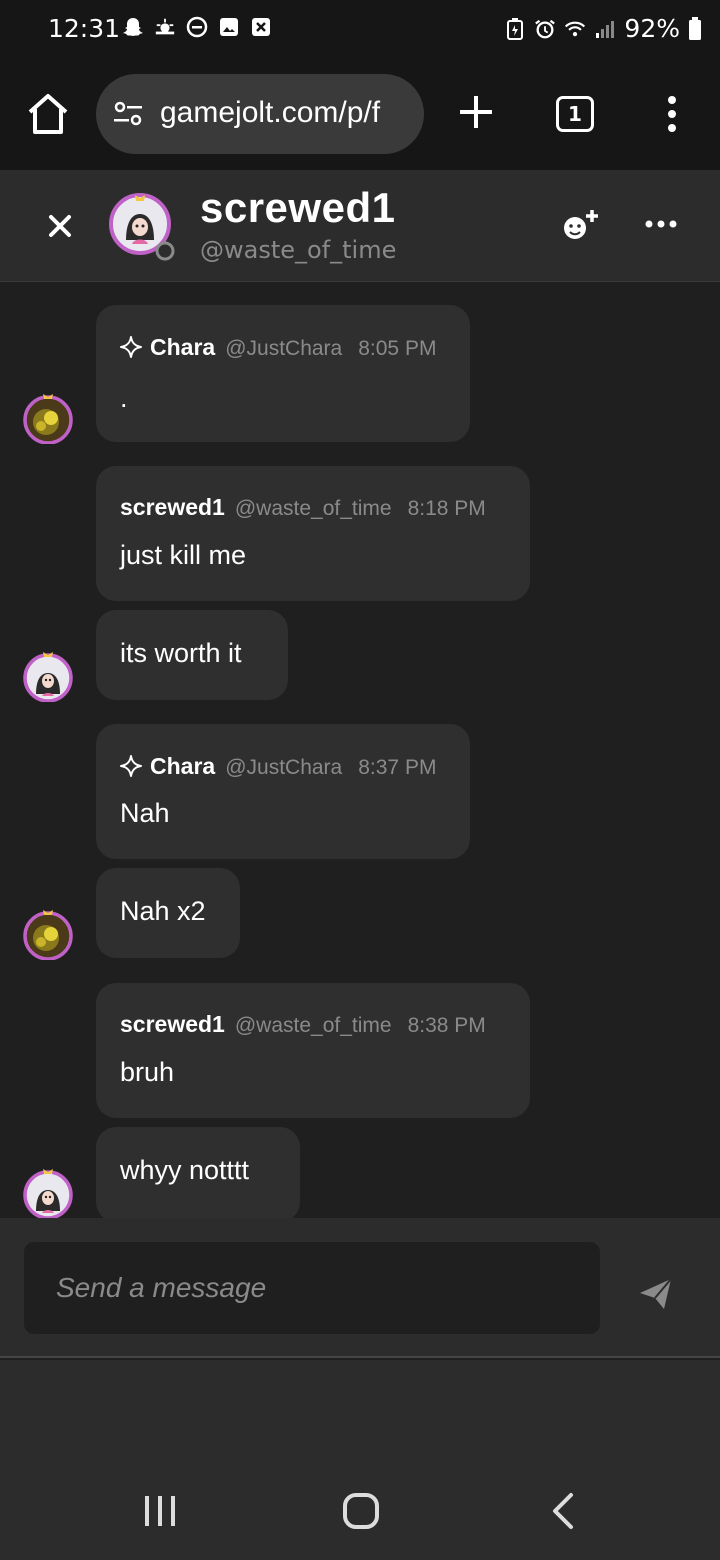 Image resolution: width=720 pixels, height=1560 pixels. I want to click on plus-icon, so click(476, 112).